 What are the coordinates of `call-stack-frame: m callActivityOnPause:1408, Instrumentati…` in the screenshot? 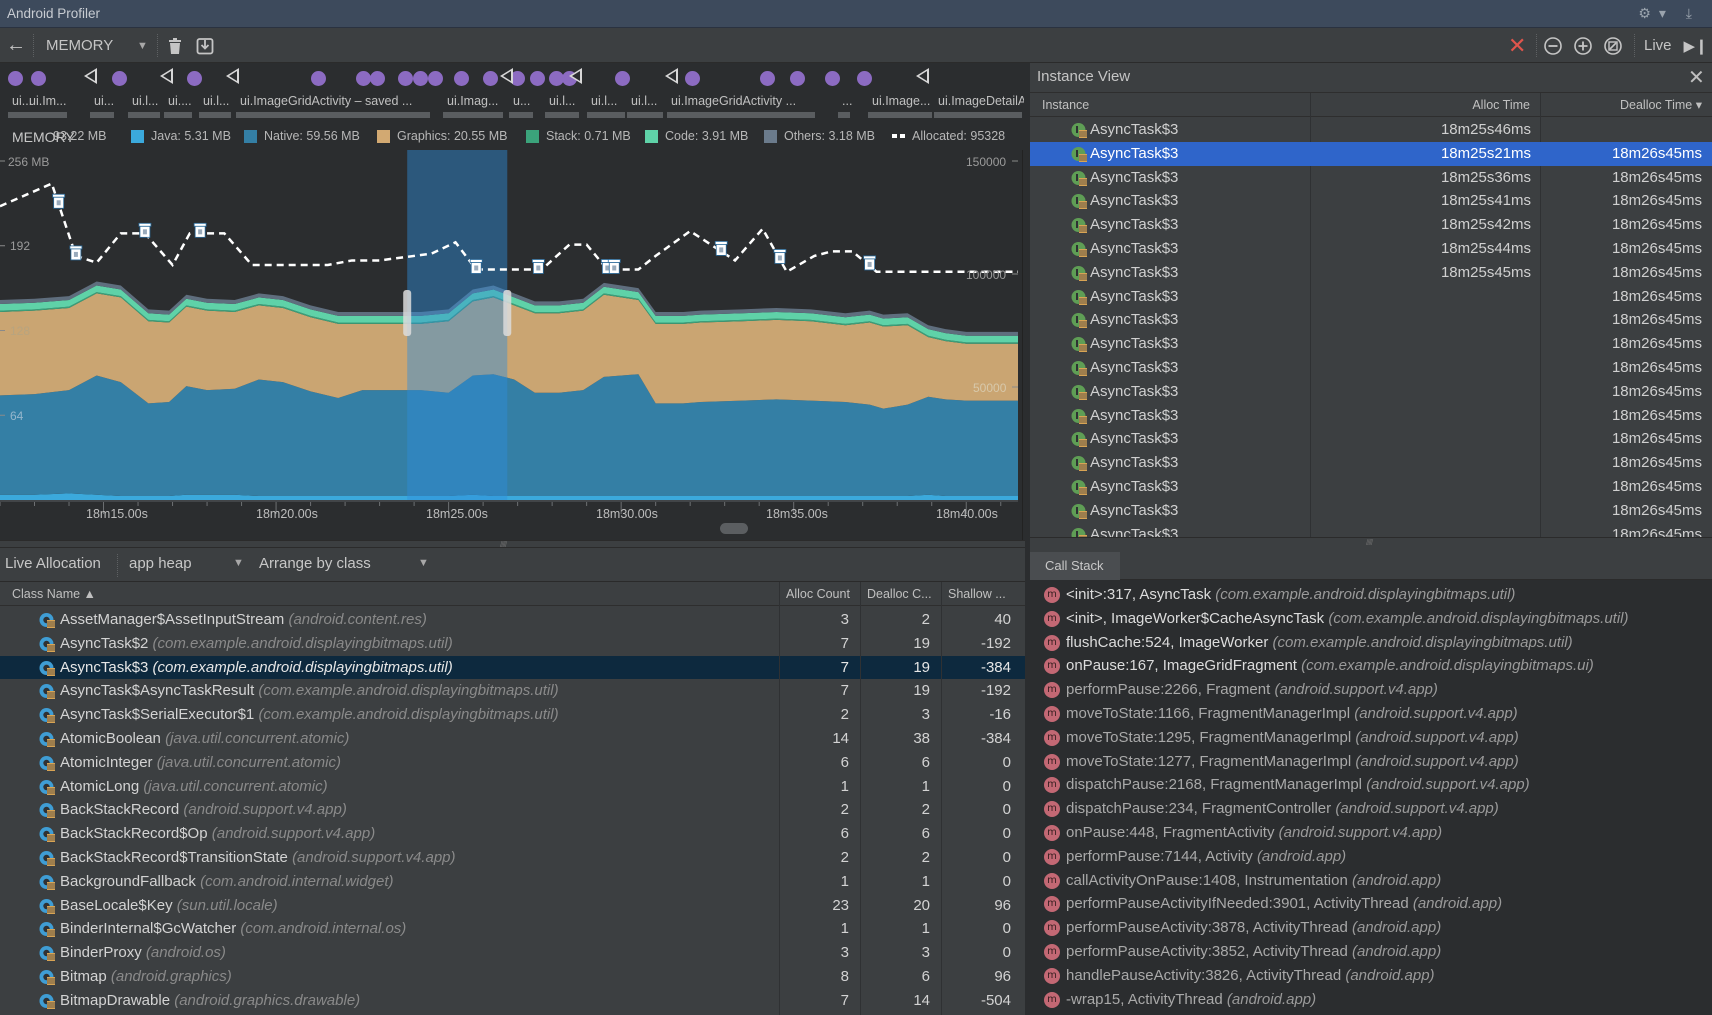 It's located at (1371, 881).